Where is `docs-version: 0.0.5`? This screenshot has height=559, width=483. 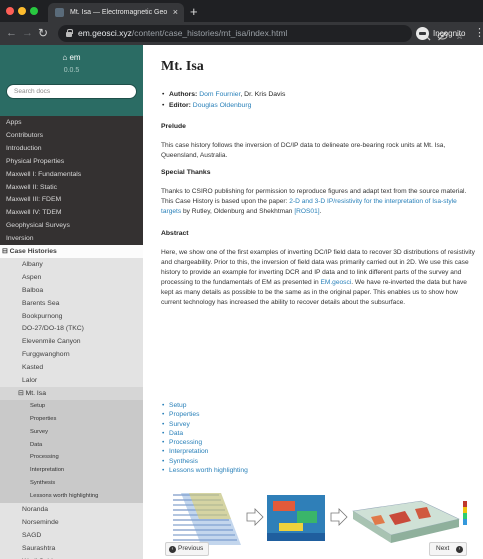 docs-version: 0.0.5 is located at coordinates (71, 70).